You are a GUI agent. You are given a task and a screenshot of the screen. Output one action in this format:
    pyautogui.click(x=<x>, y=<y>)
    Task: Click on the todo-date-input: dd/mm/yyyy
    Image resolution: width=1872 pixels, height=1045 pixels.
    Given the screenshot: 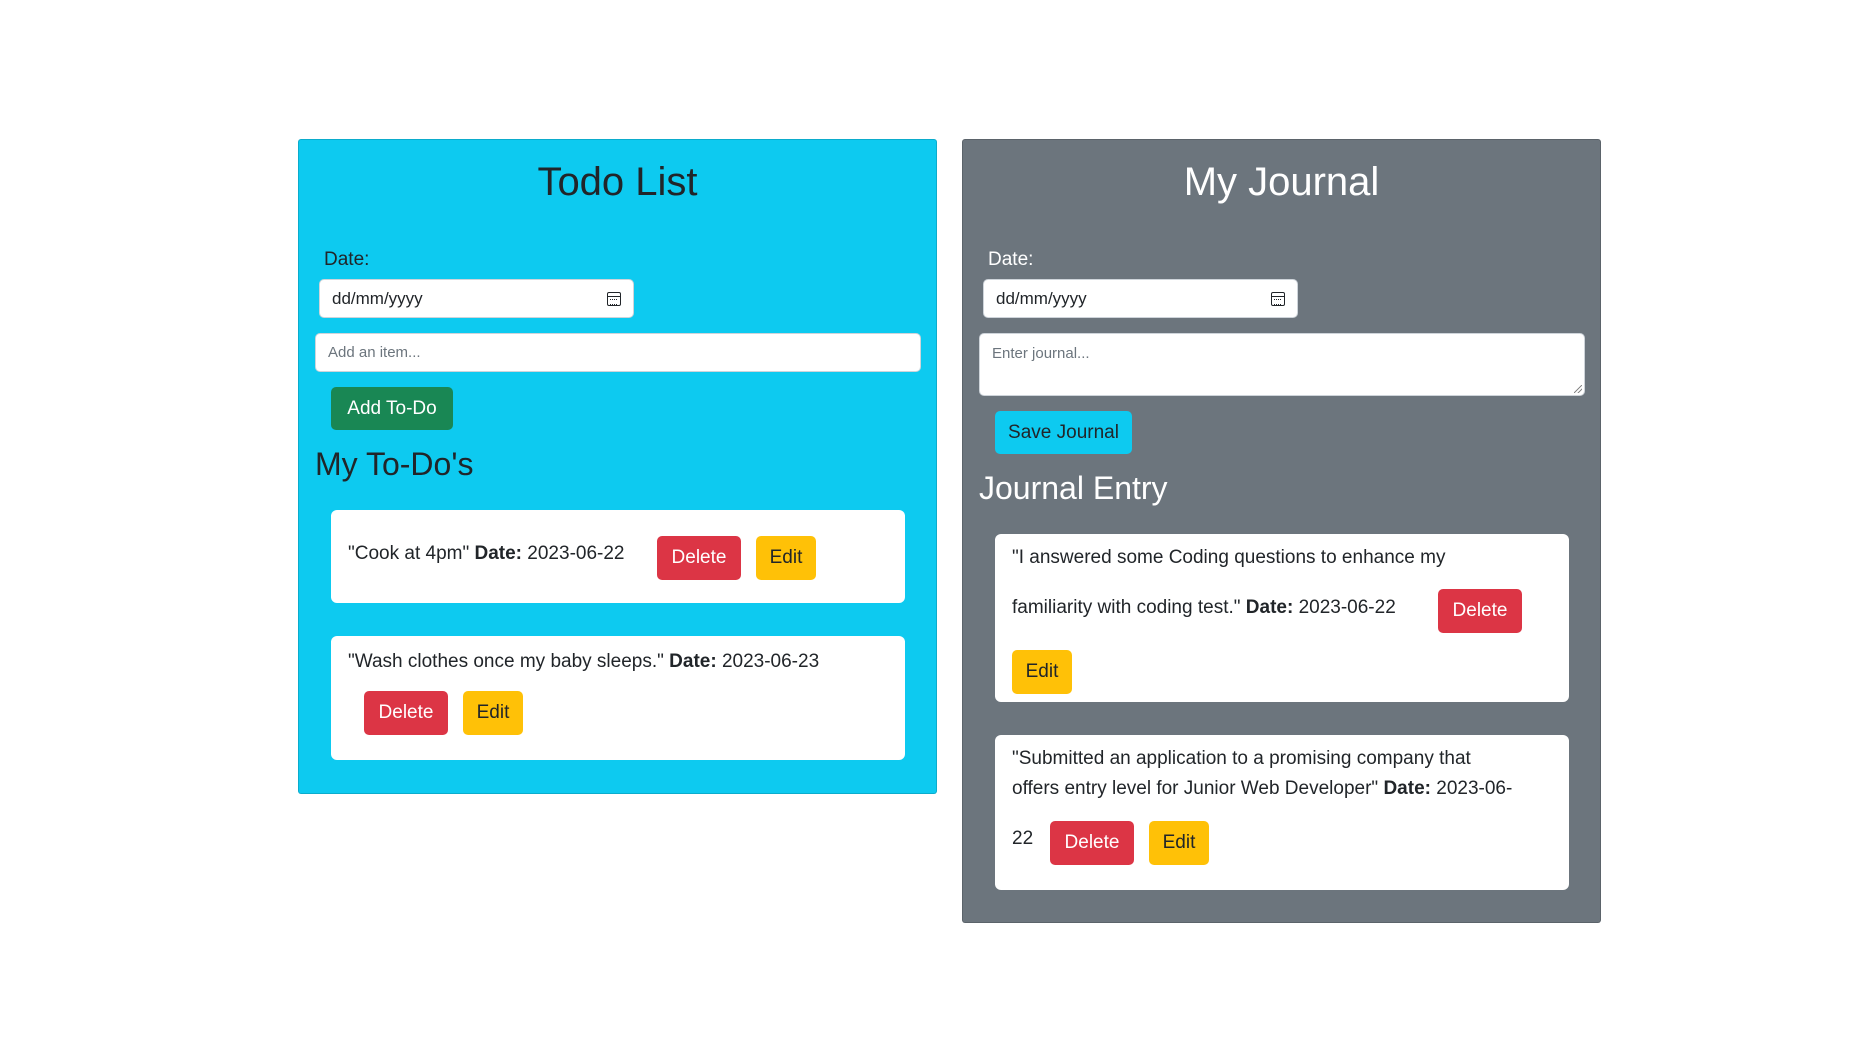 What is the action you would take?
    pyautogui.click(x=476, y=298)
    